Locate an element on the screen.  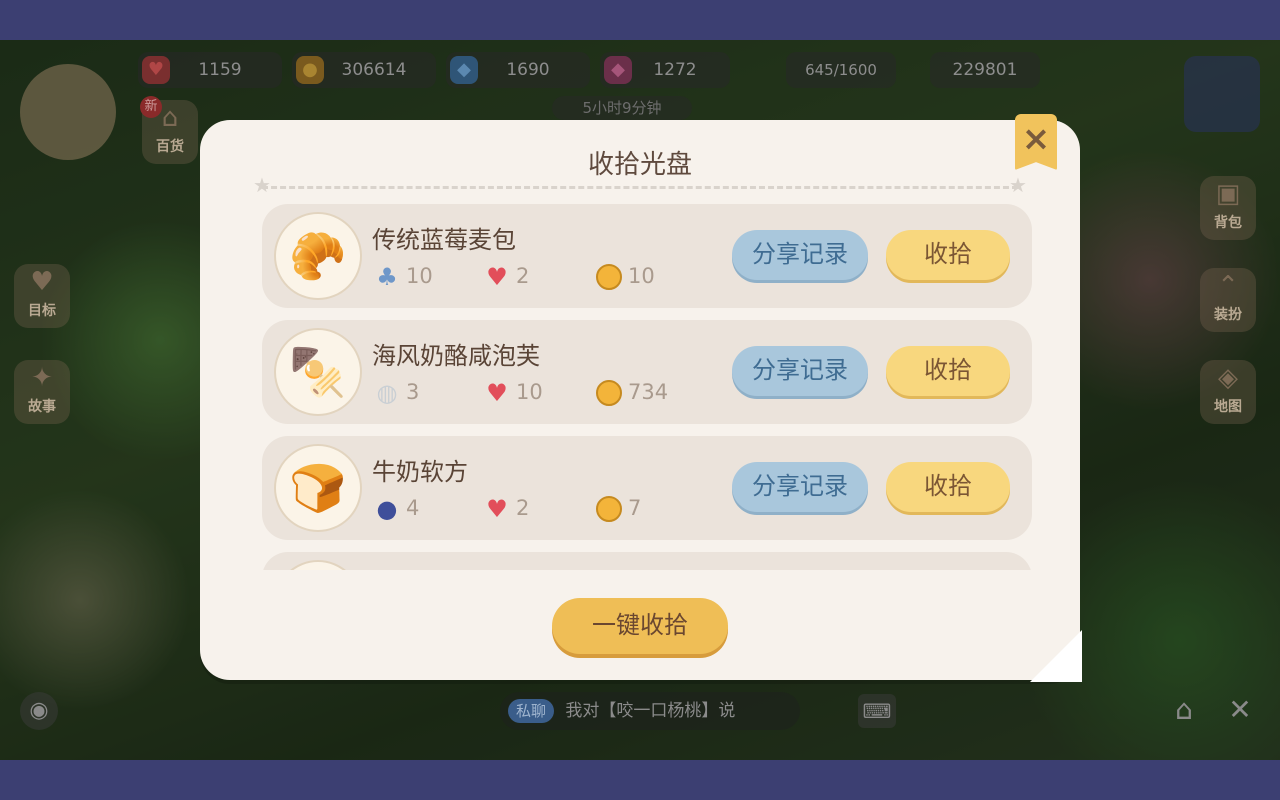
dressup-button: ⌃ 装扮 is located at coordinates (1228, 300).